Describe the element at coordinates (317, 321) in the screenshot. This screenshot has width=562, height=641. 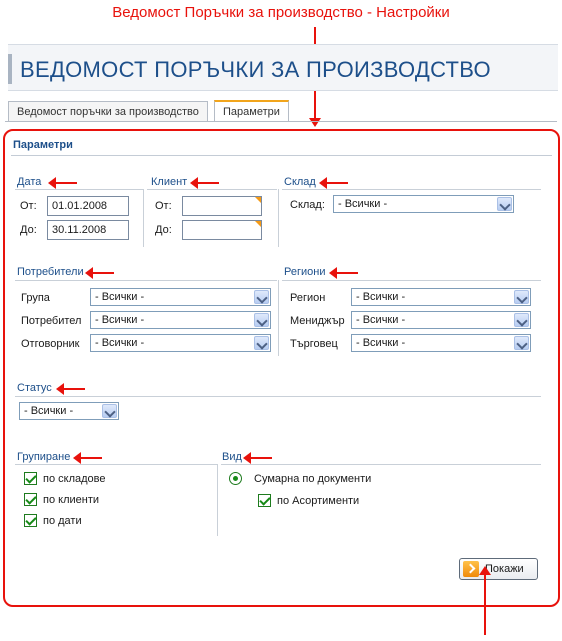
I see `manager-label: Мениджър` at that location.